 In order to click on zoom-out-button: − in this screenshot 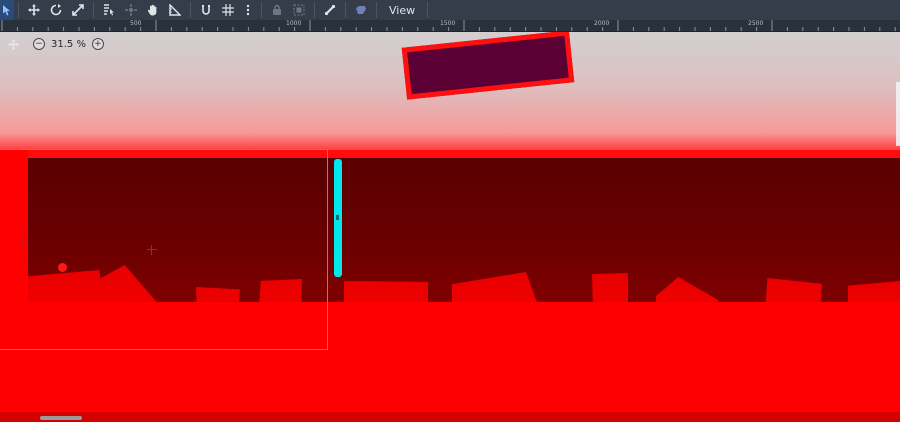, I will do `click(39, 44)`.